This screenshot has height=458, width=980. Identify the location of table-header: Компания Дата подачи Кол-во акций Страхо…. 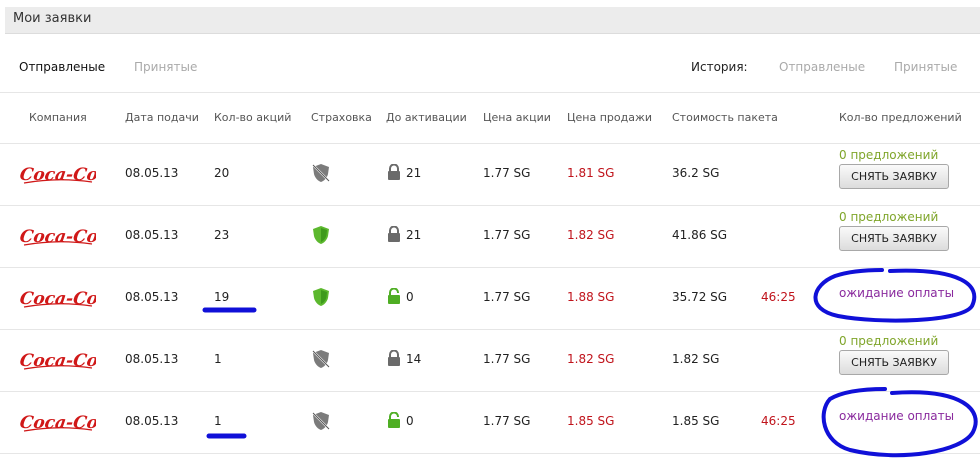
(490, 118).